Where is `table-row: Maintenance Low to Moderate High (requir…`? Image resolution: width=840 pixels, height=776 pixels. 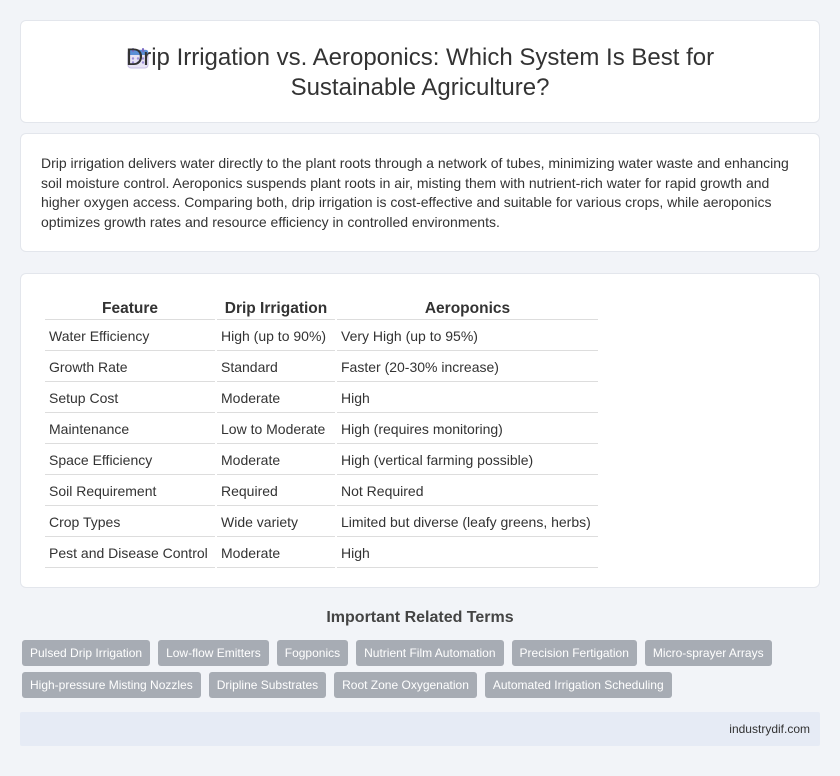
table-row: Maintenance Low to Moderate High (requir… is located at coordinates (321, 429).